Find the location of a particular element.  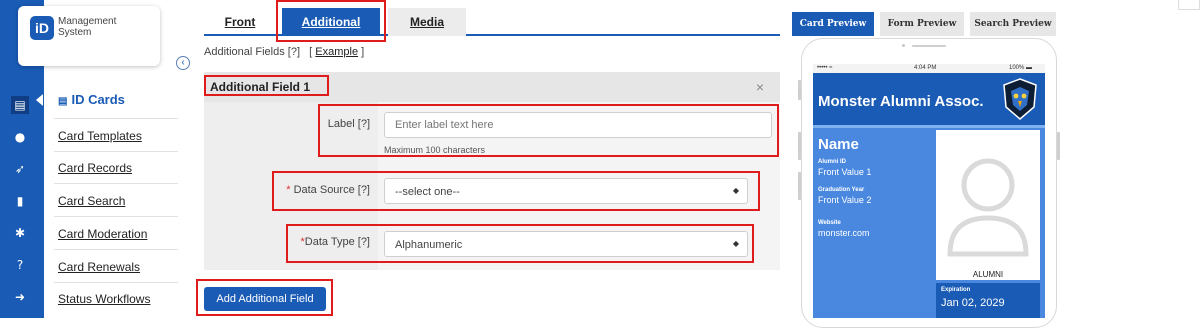

nav-heading: ▤ ID Cards is located at coordinates (91, 99).